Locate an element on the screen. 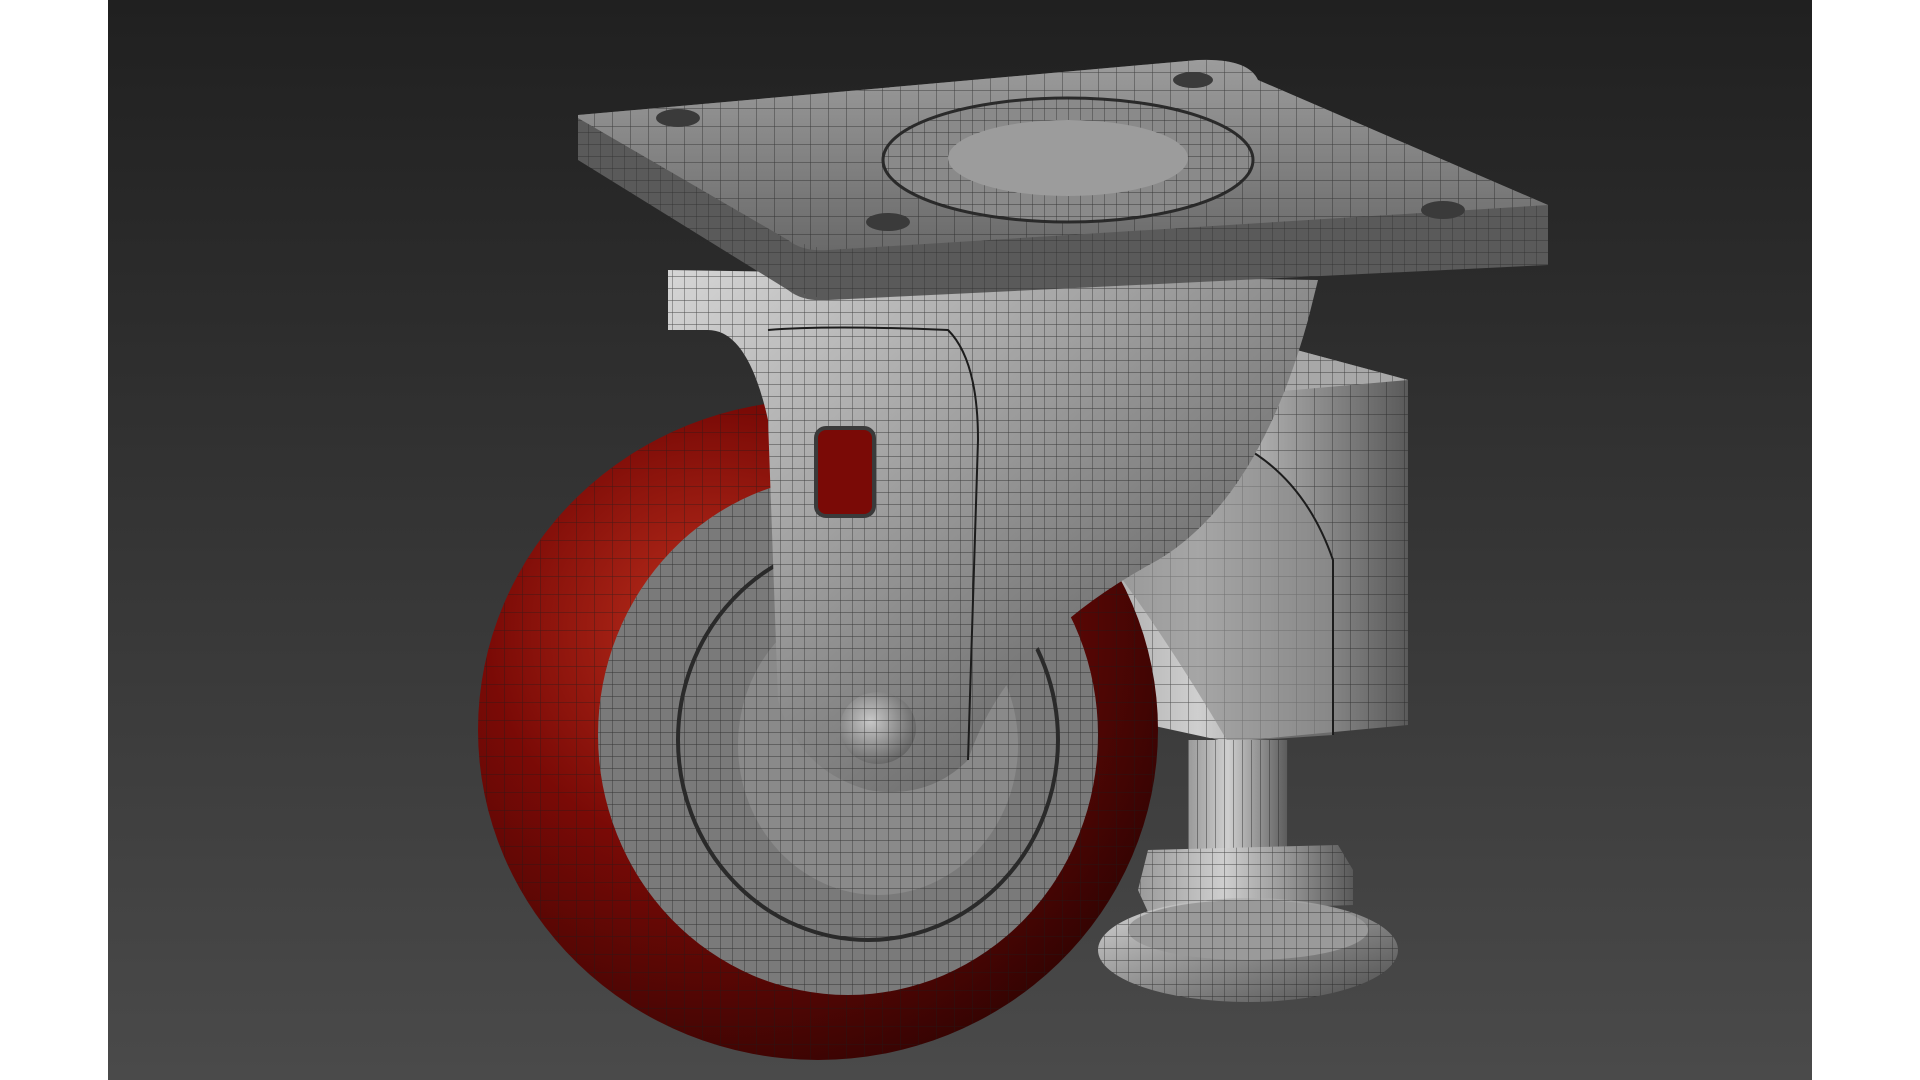  fork-slot is located at coordinates (845, 472).